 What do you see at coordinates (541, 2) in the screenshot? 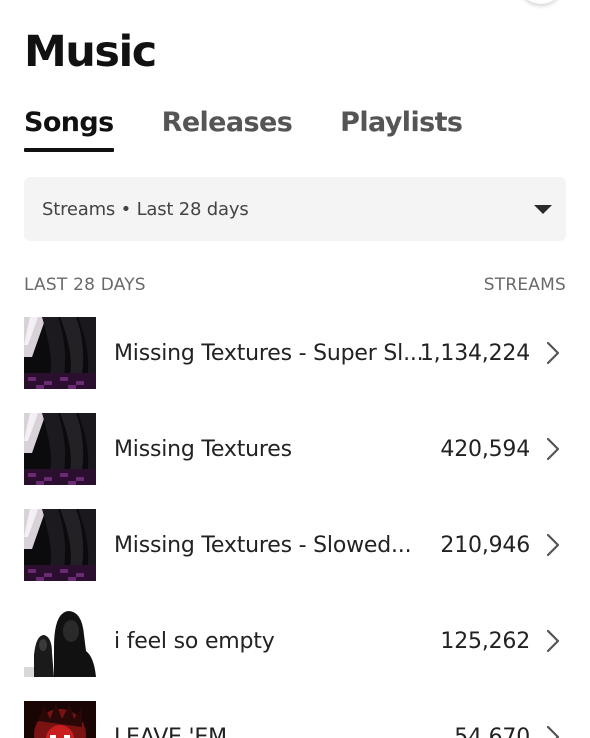
I see `top-button-edge` at bounding box center [541, 2].